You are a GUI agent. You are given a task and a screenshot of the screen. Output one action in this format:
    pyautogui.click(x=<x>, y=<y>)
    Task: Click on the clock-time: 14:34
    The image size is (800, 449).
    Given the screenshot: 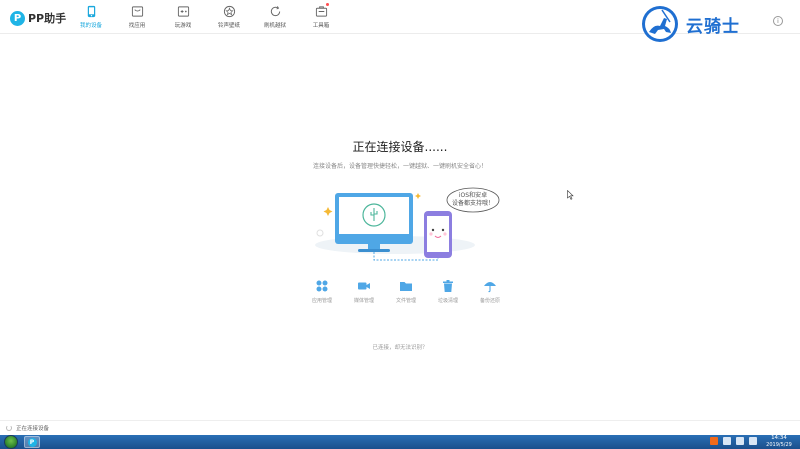 What is the action you would take?
    pyautogui.click(x=779, y=438)
    